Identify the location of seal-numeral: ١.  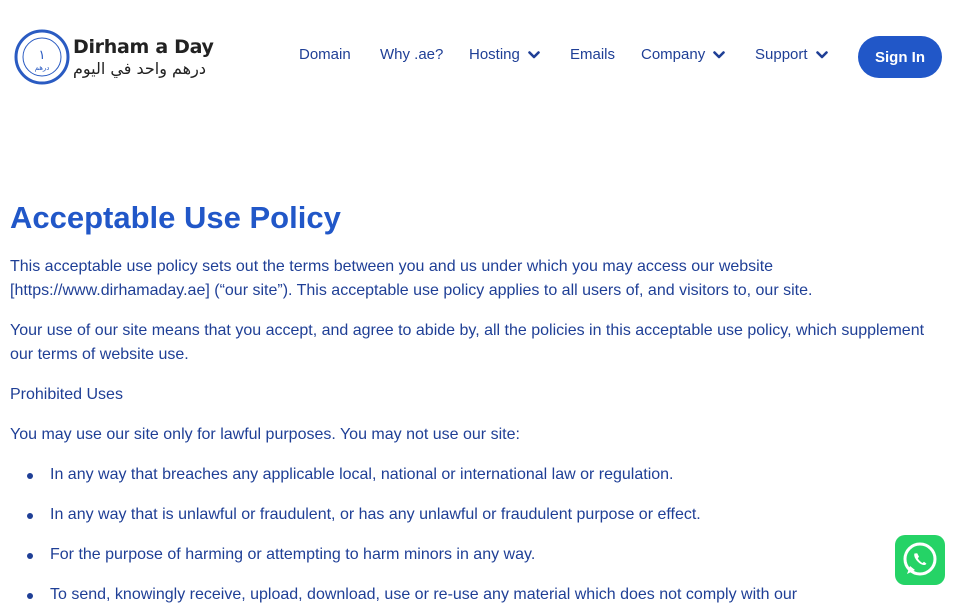
(42, 55).